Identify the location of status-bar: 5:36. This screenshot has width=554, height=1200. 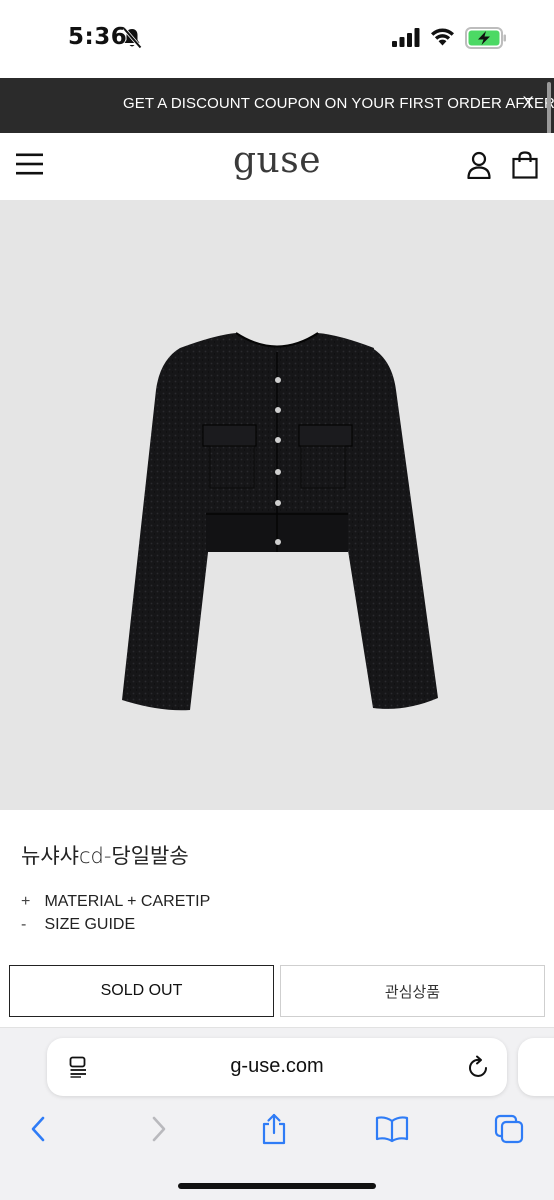
(277, 39).